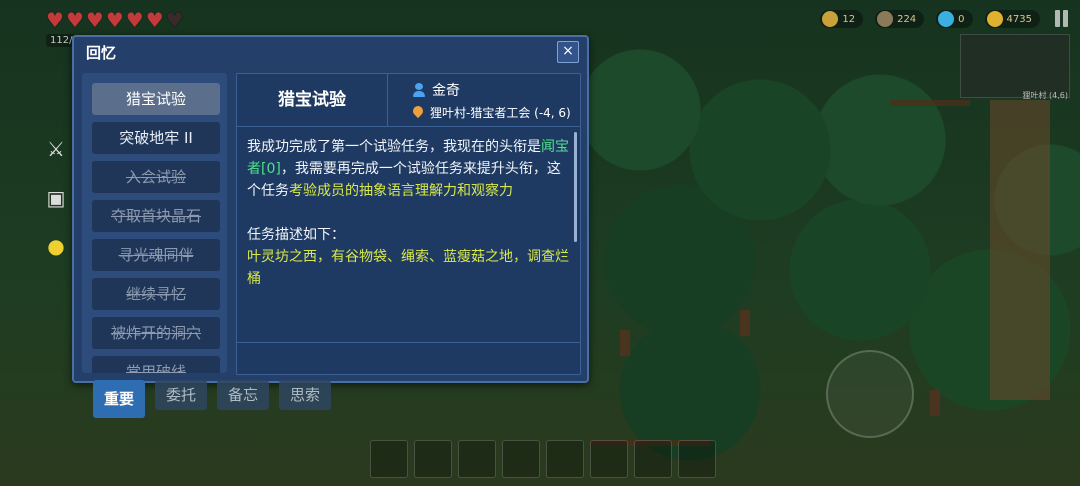  Describe the element at coordinates (408, 342) in the screenshot. I see `divider` at that location.